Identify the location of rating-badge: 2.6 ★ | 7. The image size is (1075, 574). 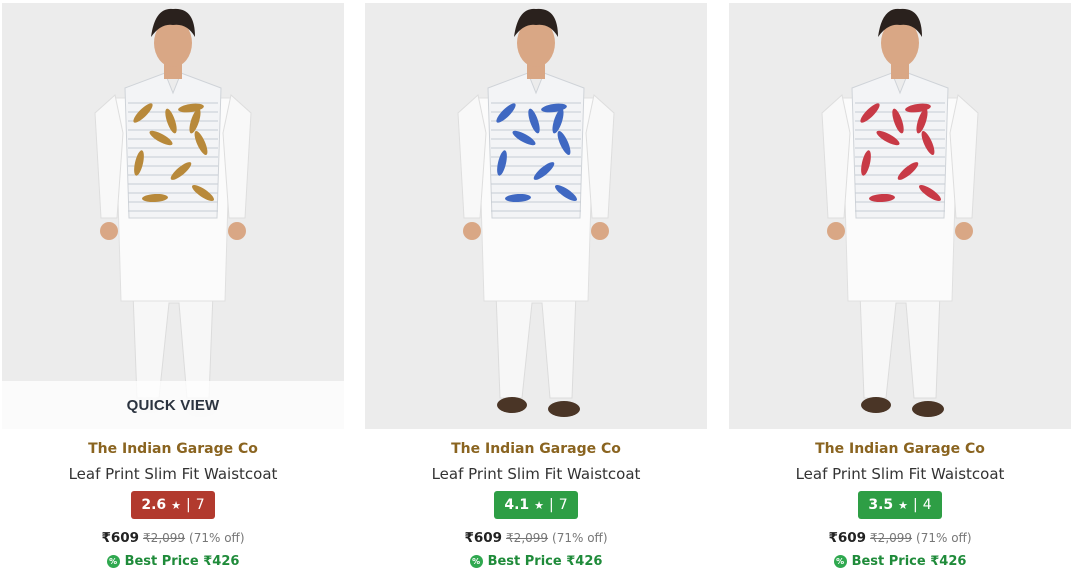
(173, 505).